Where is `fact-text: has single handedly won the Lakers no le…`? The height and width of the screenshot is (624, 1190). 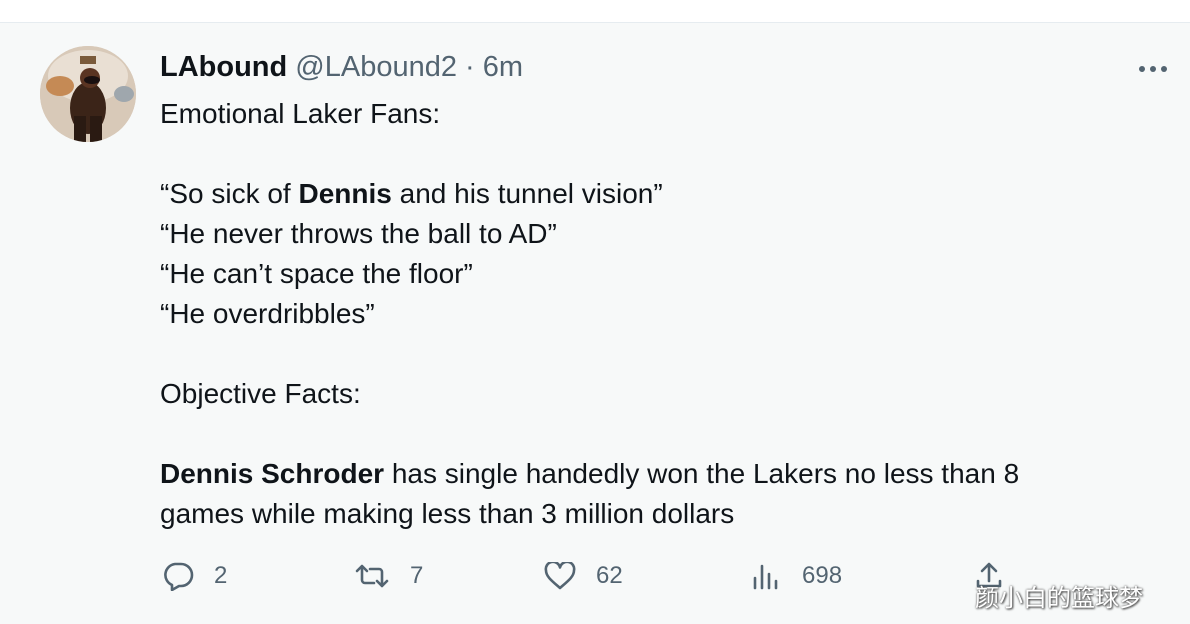
fact-text: has single handedly won the Lakers no le… is located at coordinates (702, 473).